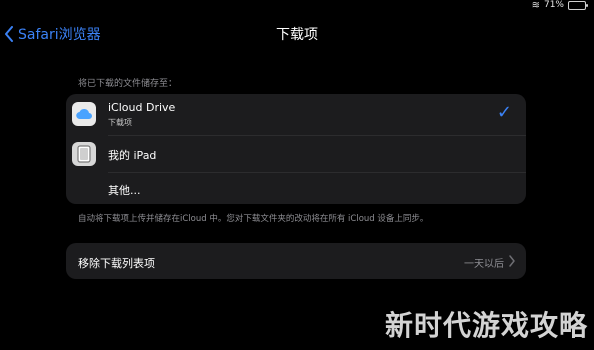  I want to click on status-bar: ≋ 71%, so click(559, 5).